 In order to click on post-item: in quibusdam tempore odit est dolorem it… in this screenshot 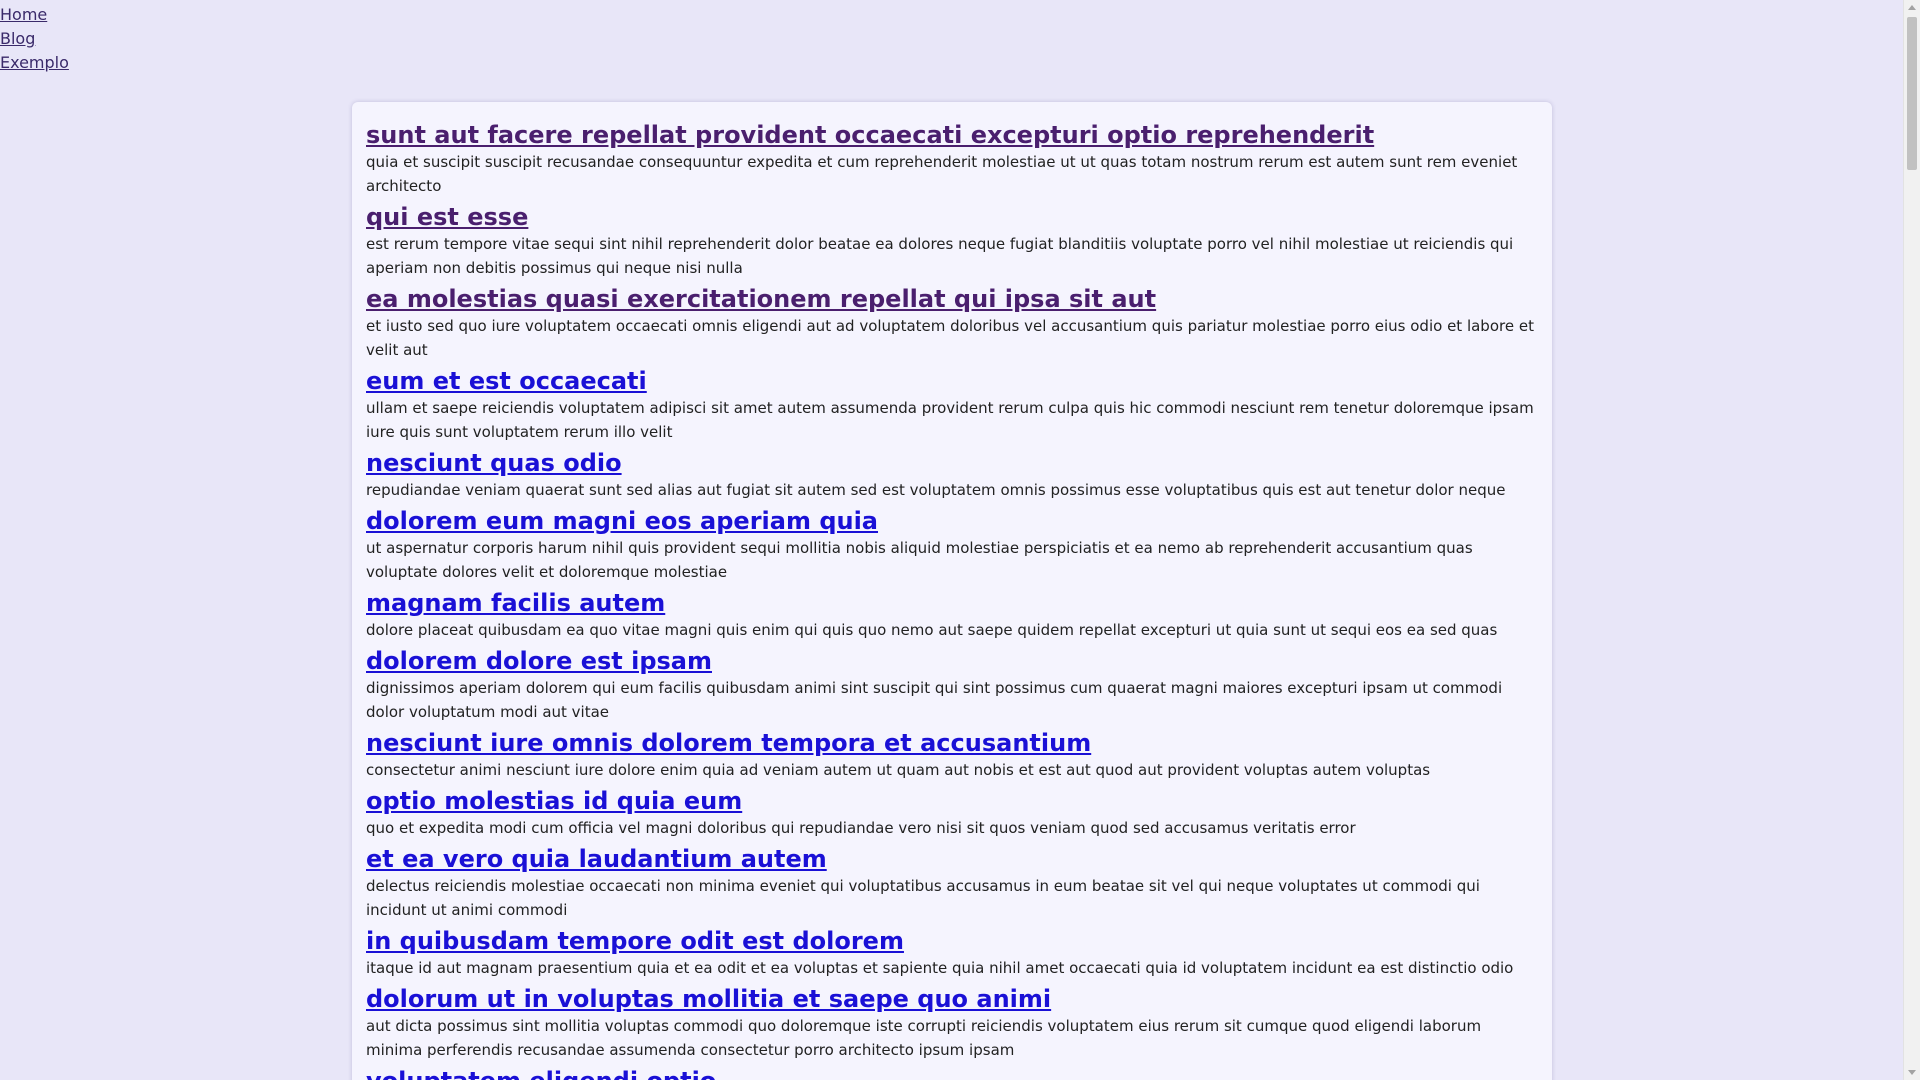, I will do `click(952, 953)`.